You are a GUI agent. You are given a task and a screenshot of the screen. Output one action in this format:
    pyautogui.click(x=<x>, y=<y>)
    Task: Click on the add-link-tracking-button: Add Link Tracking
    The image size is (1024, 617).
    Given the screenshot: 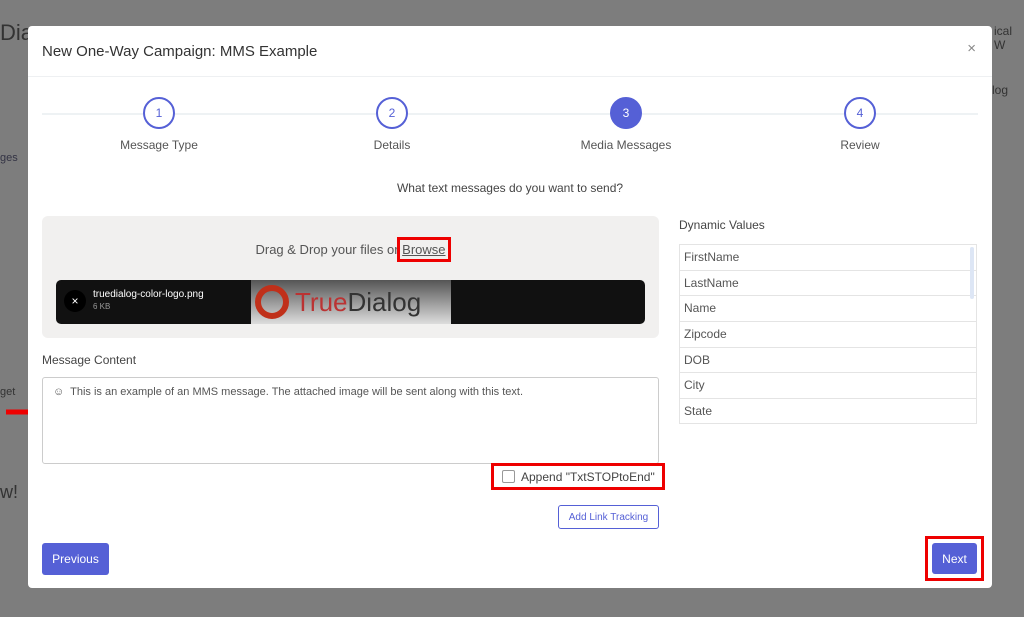 What is the action you would take?
    pyautogui.click(x=608, y=517)
    